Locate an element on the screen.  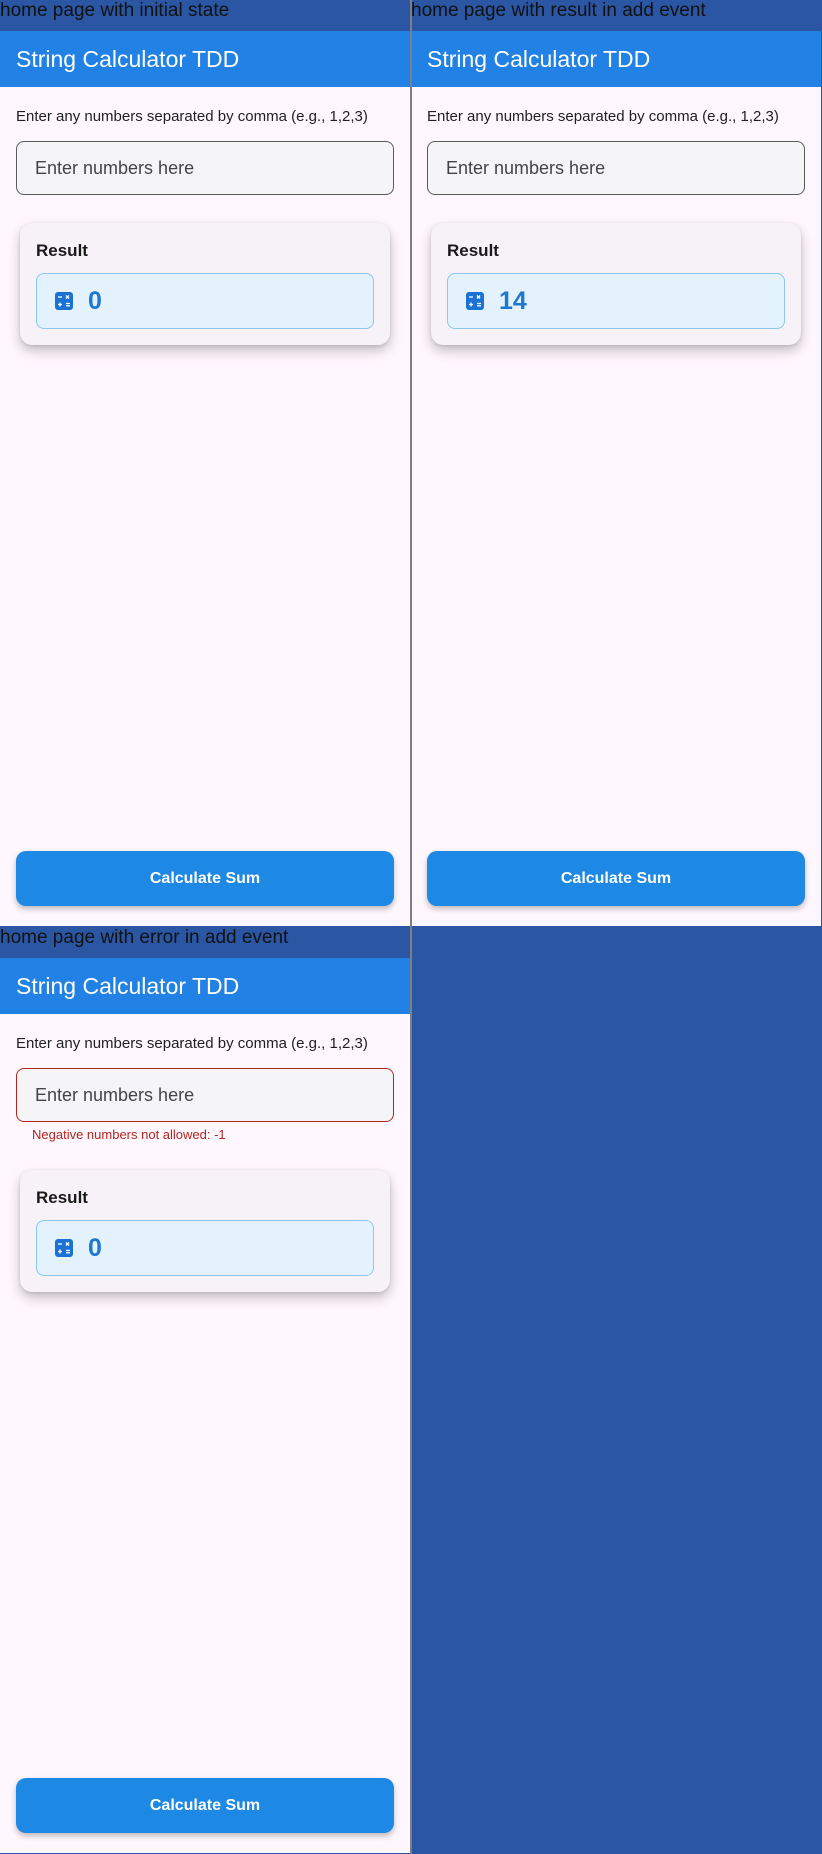
result-value: 14 is located at coordinates (513, 300).